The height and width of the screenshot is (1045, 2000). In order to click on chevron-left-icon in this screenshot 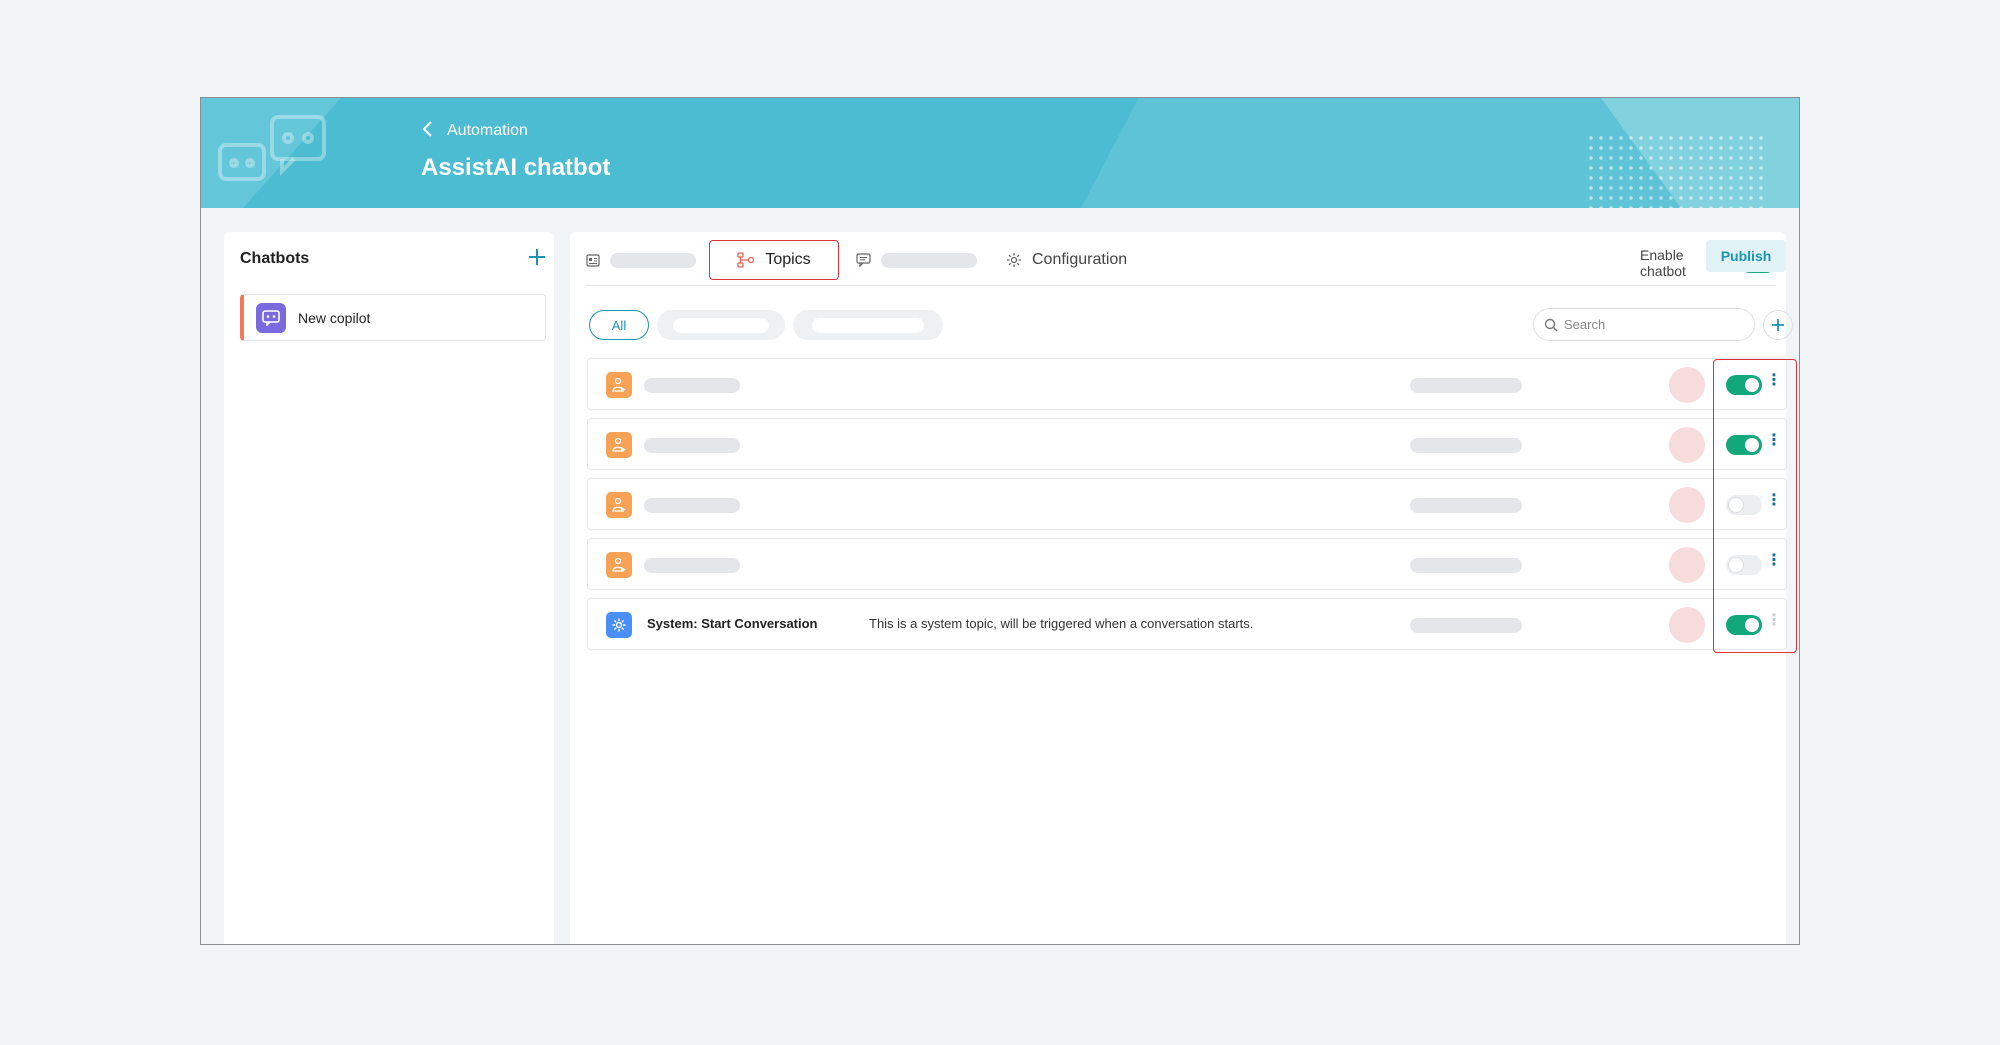, I will do `click(427, 131)`.